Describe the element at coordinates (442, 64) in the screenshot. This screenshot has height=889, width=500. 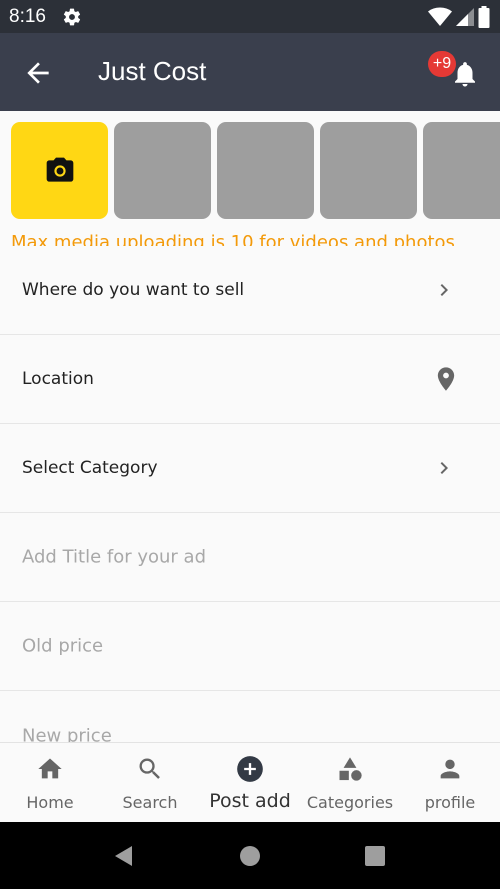
I see `notification-count-badge: +9` at that location.